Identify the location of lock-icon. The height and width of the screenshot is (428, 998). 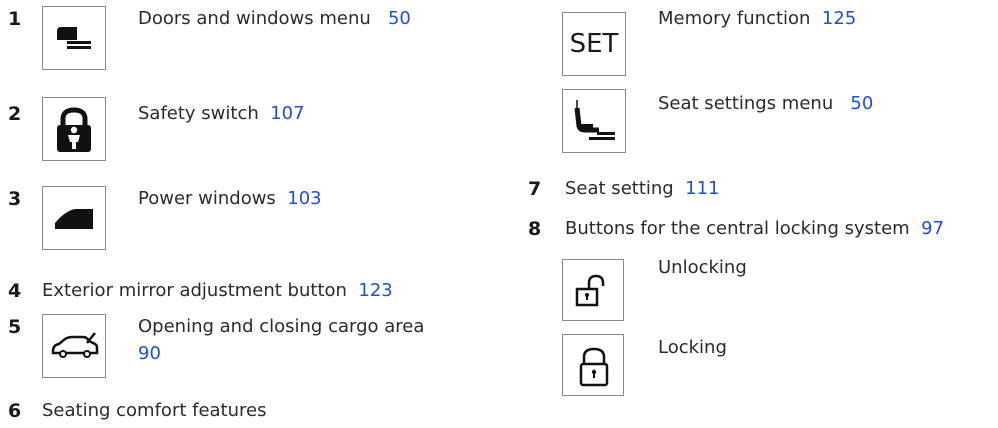
(593, 365).